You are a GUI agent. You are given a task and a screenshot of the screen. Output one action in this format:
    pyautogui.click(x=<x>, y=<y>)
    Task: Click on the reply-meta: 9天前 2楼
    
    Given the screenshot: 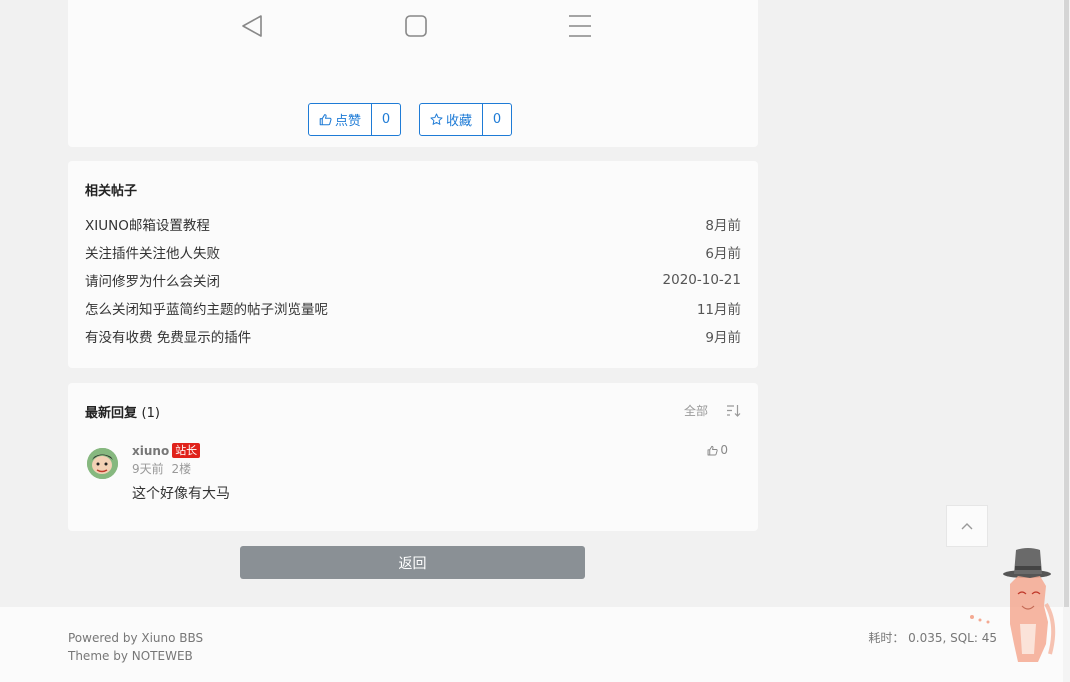 What is the action you would take?
    pyautogui.click(x=161, y=468)
    